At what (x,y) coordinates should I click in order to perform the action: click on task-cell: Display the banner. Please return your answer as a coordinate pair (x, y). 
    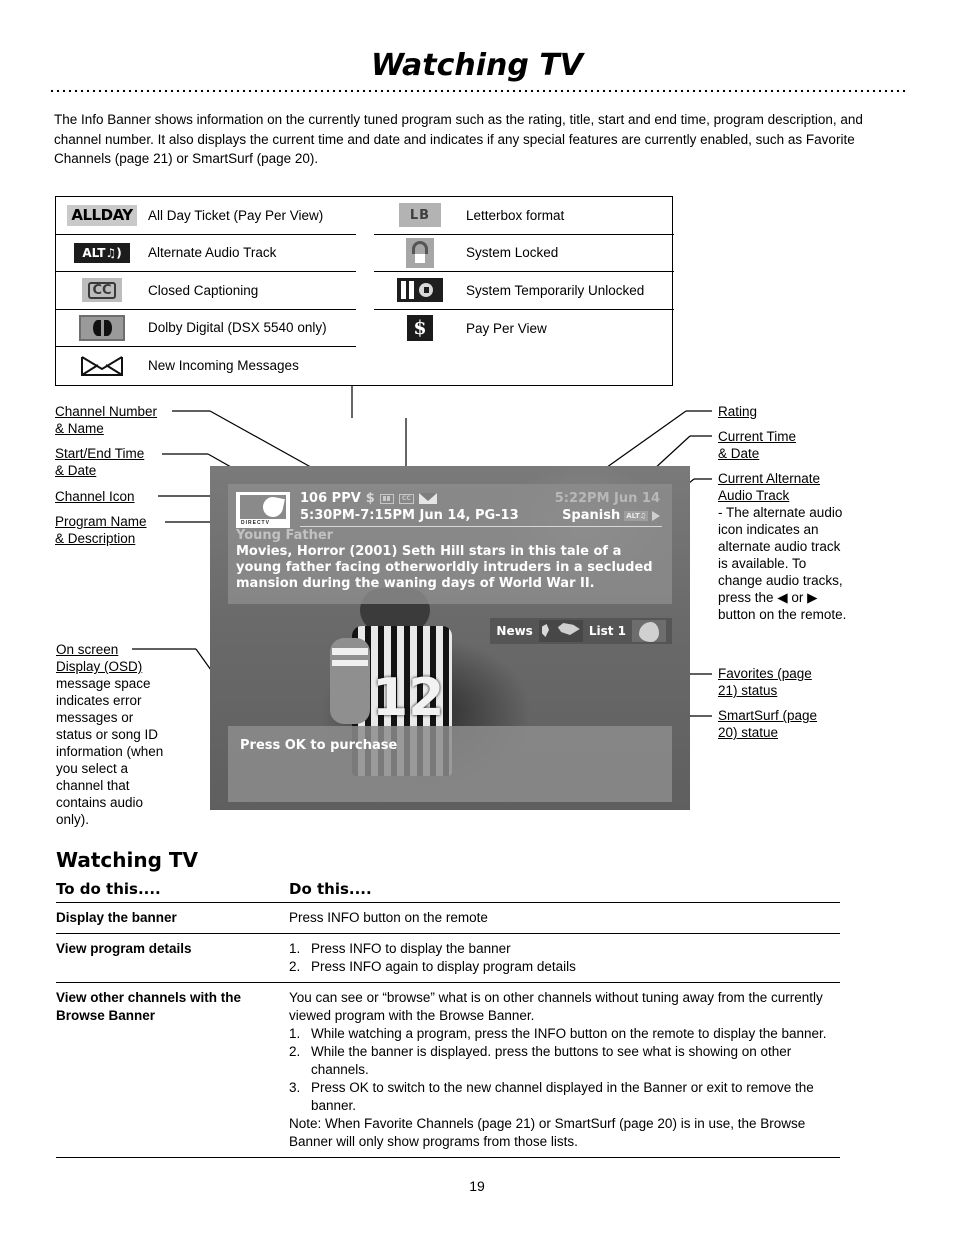
    Looking at the image, I should click on (116, 917).